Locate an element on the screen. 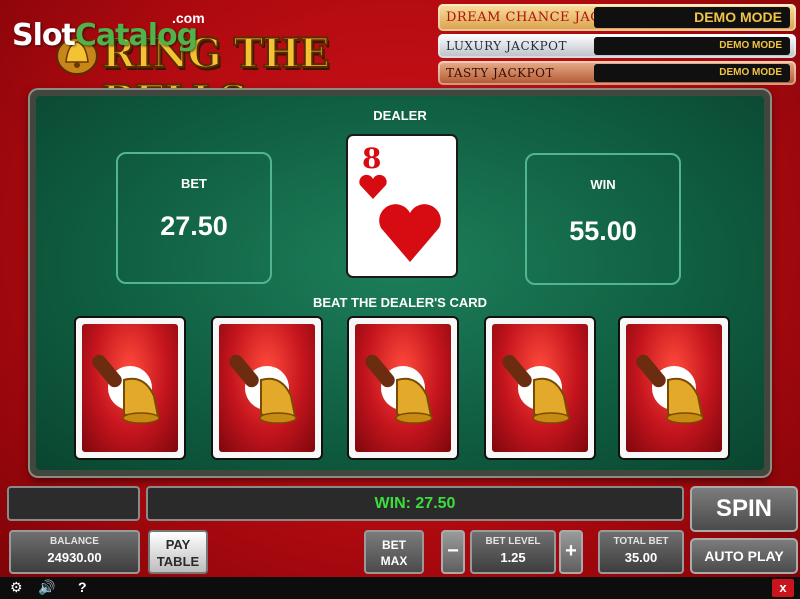  bet-panel: BET 27.50 is located at coordinates (194, 218).